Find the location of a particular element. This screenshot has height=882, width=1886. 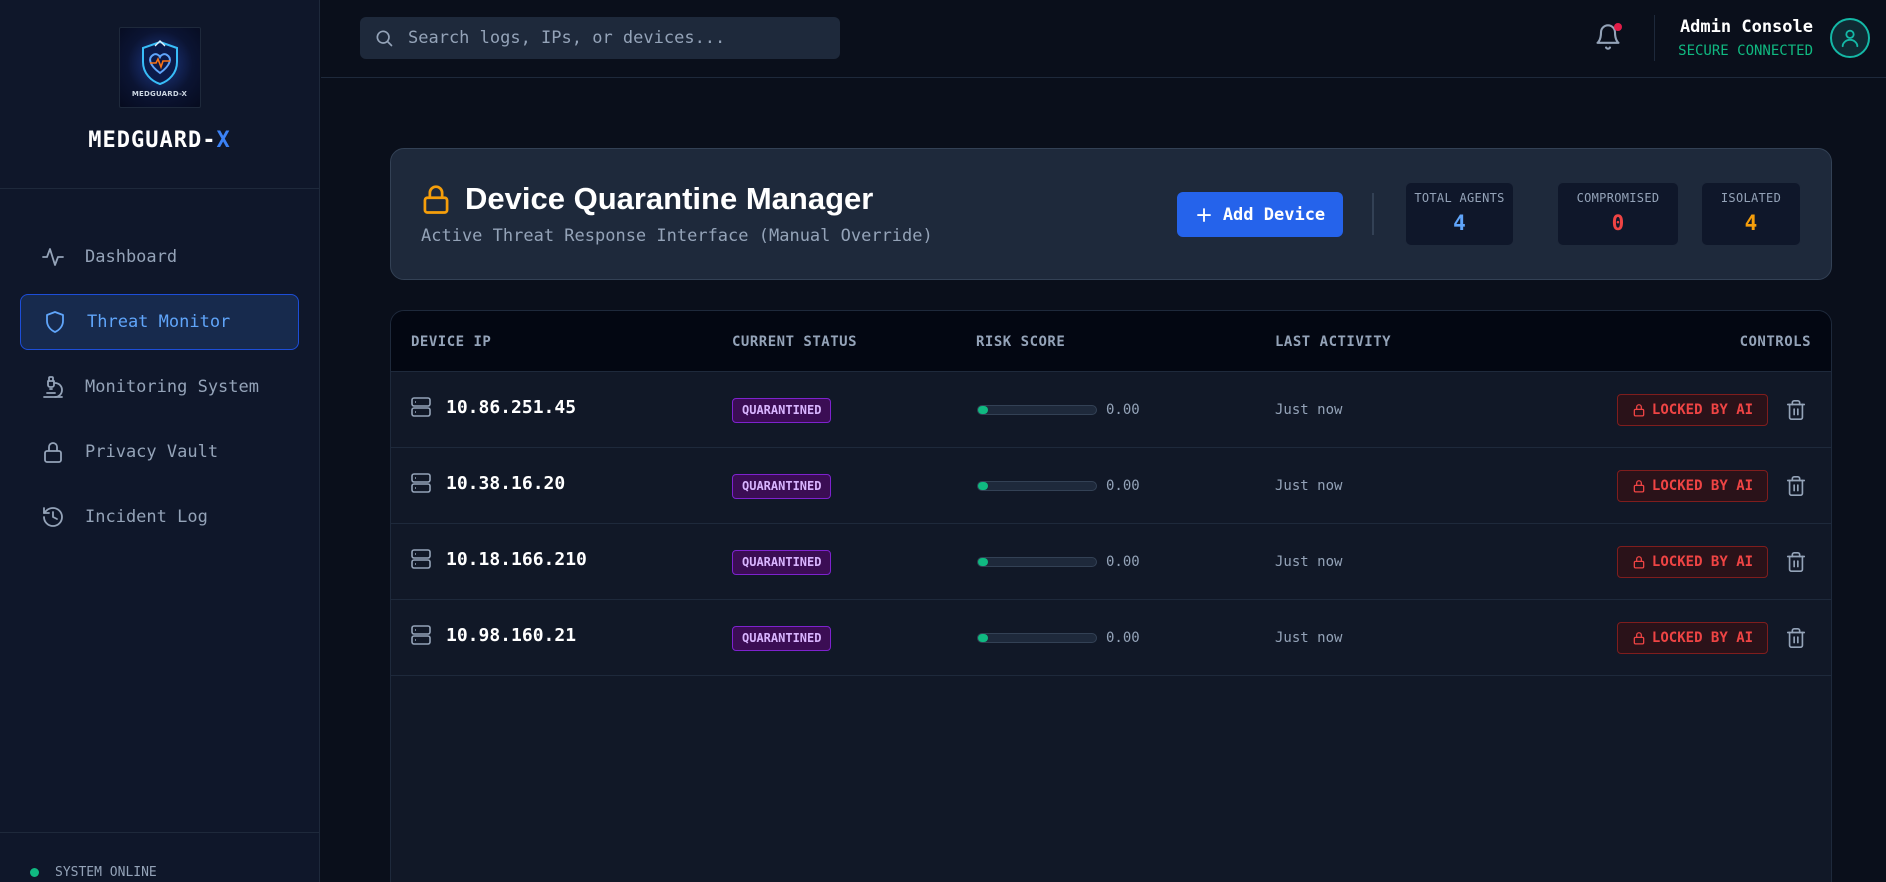

search-input is located at coordinates (608, 38).